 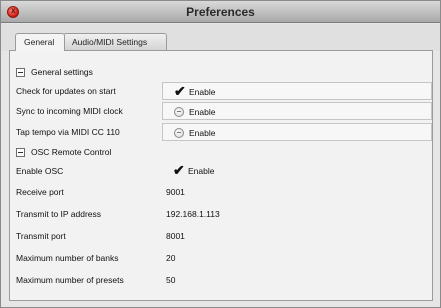 What do you see at coordinates (67, 258) in the screenshot?
I see `row-label: Maximum number of banks` at bounding box center [67, 258].